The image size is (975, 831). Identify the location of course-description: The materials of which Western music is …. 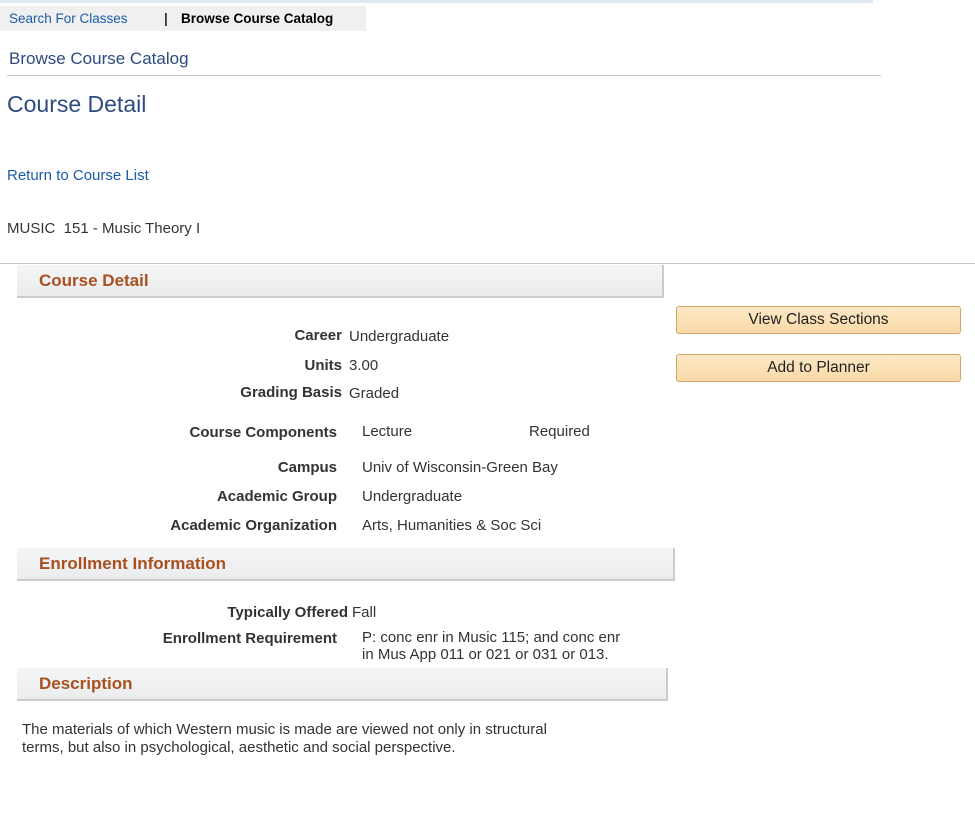
(347, 739).